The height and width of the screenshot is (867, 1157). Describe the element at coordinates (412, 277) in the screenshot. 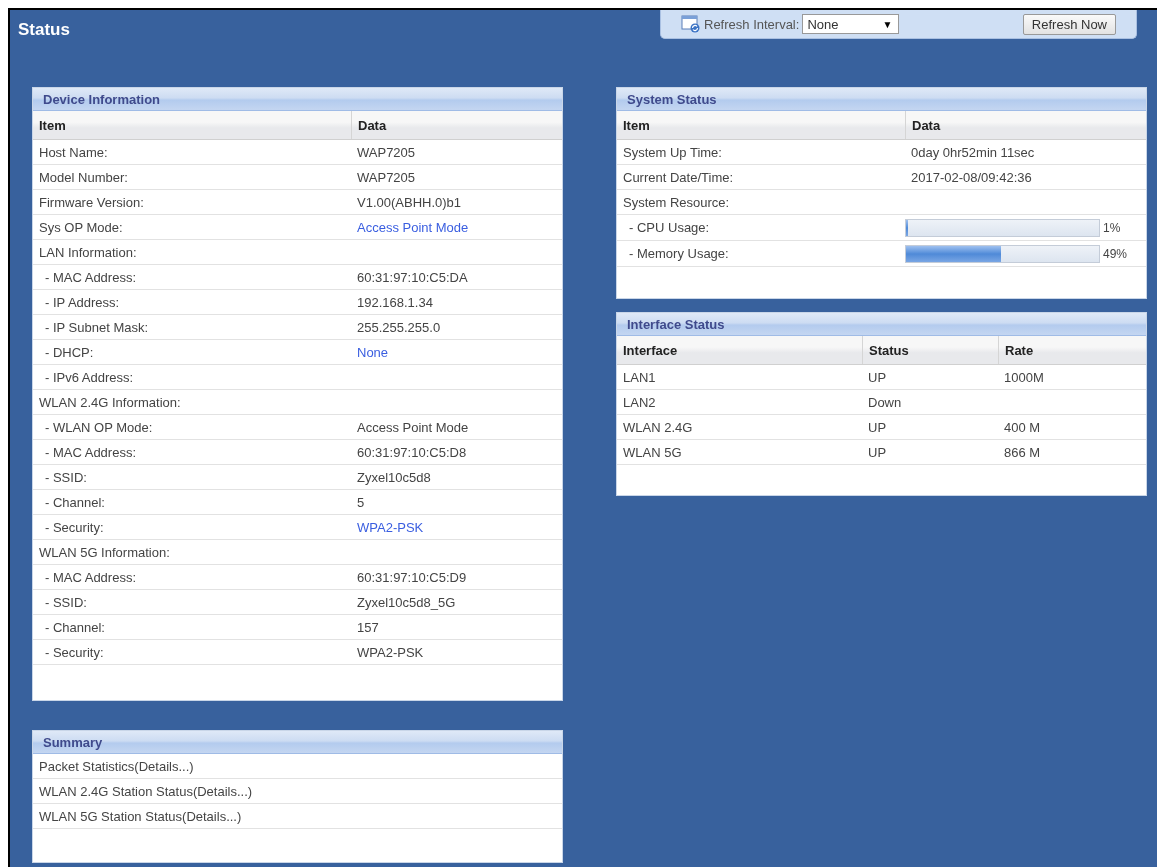

I see `value-text: 60:31:97:10:C5:DA` at that location.